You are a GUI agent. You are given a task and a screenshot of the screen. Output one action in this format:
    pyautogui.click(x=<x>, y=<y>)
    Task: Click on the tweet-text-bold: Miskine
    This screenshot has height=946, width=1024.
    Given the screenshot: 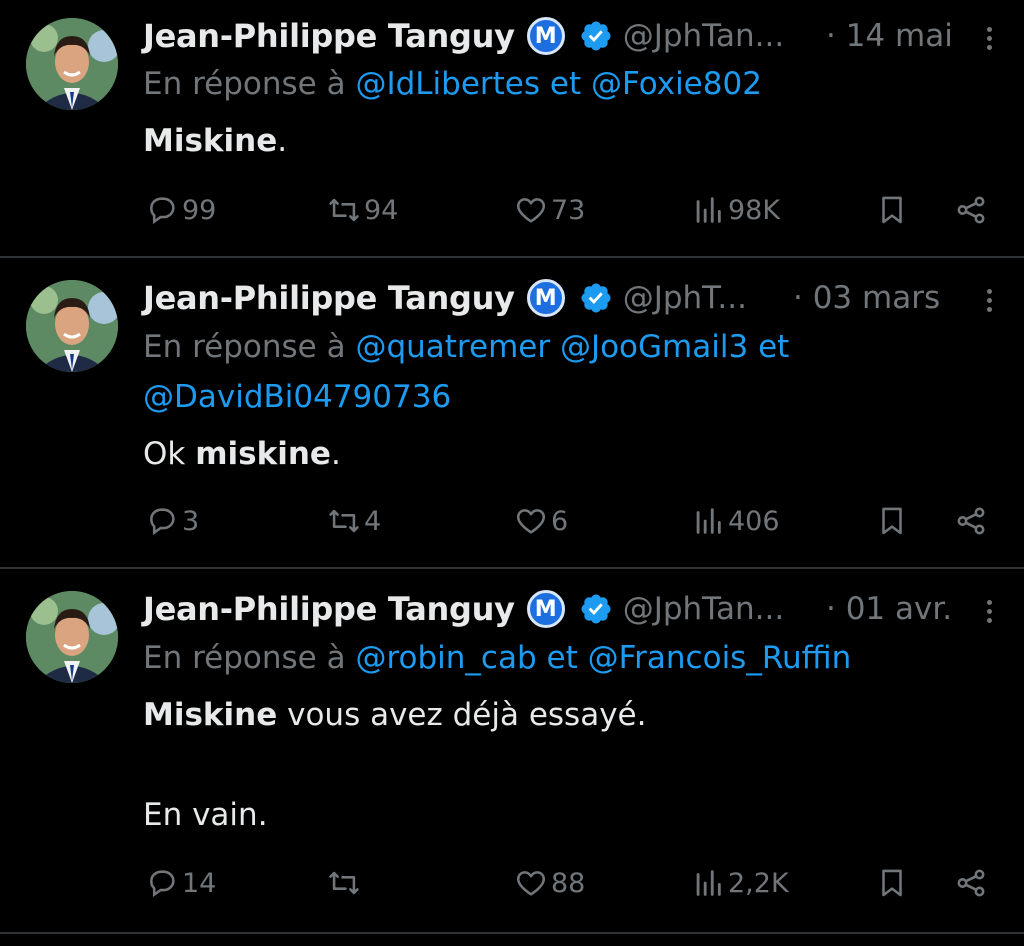 What is the action you would take?
    pyautogui.click(x=210, y=141)
    